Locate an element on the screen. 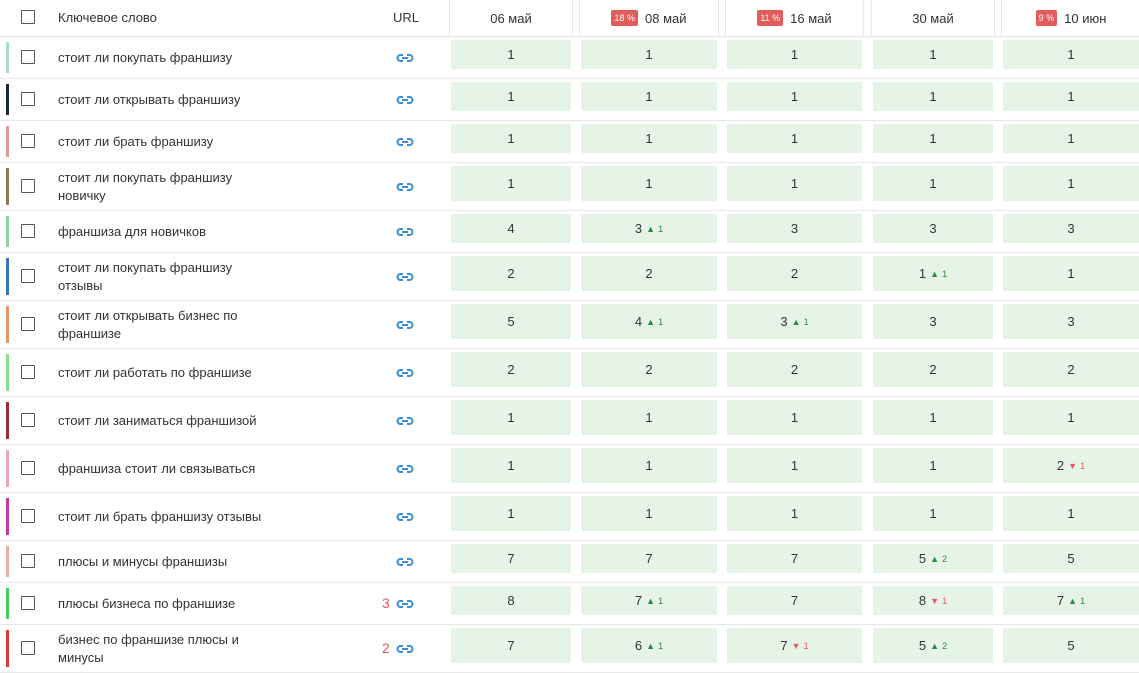 The width and height of the screenshot is (1139, 673). position-cell: 8 ▼ 1 is located at coordinates (933, 600).